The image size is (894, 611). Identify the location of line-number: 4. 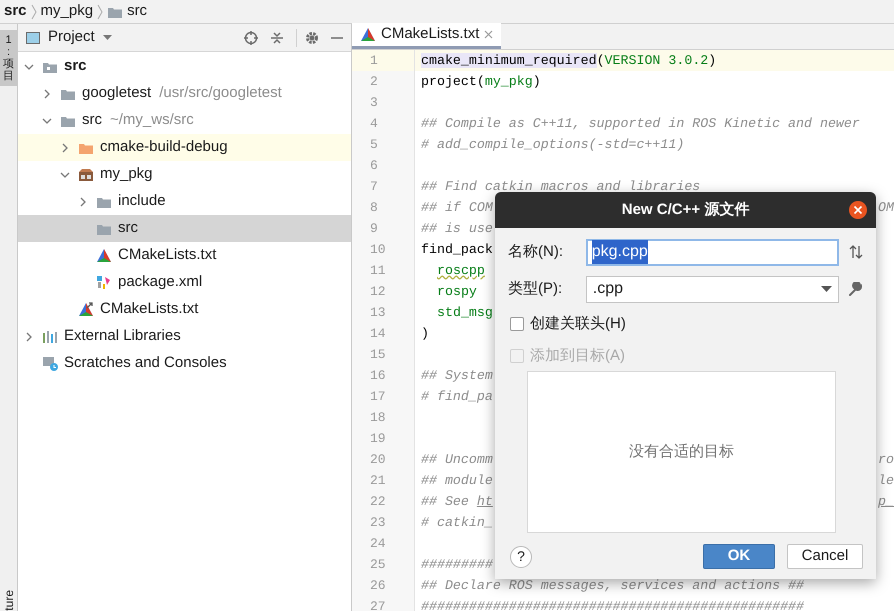
(383, 123).